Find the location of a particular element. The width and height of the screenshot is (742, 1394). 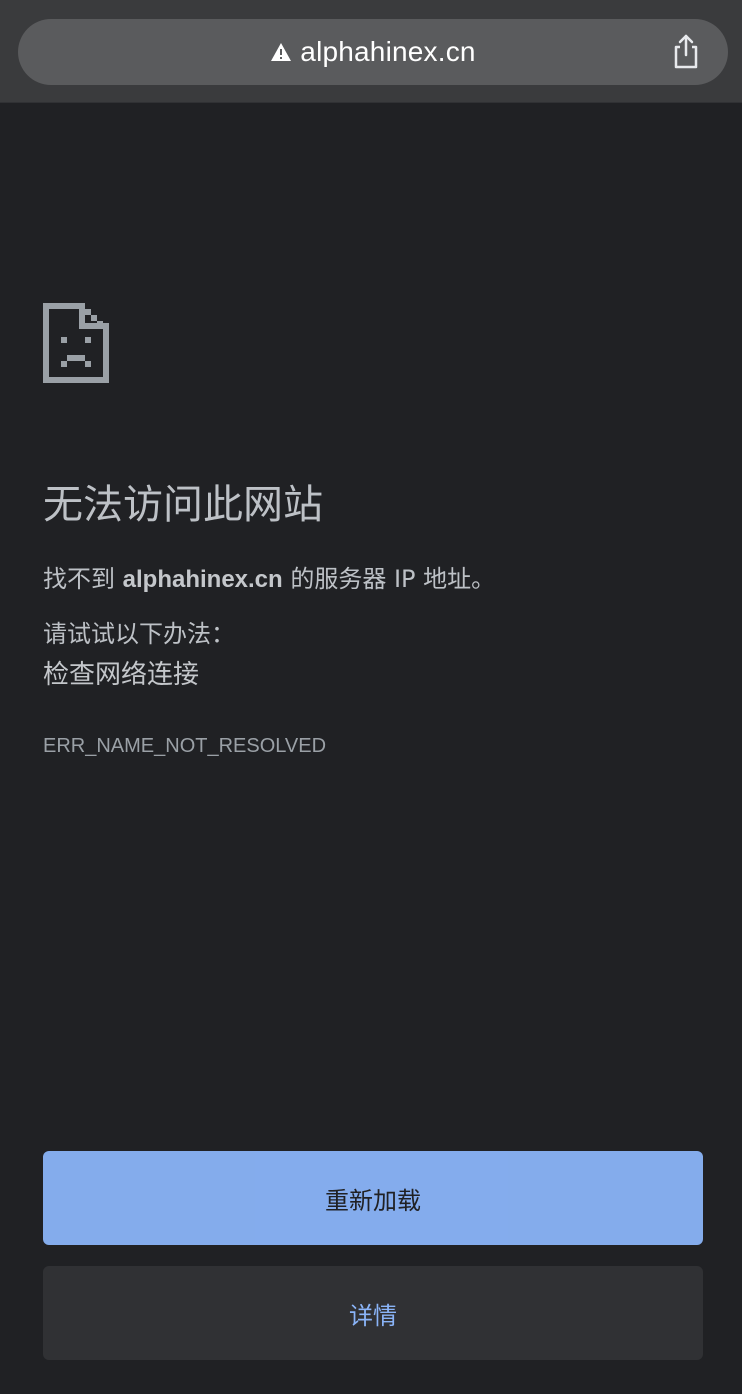

error-message-suffix: 的服务器 IP 地址。 is located at coordinates (393, 579).